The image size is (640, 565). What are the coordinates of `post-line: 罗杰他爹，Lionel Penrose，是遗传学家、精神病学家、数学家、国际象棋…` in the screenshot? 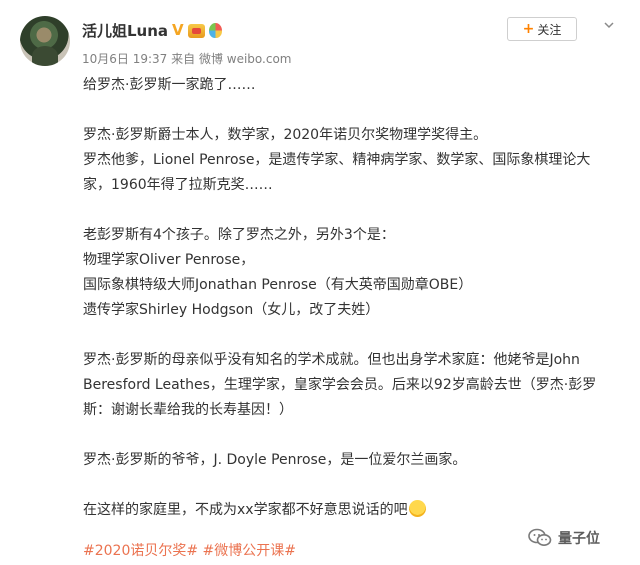 It's located at (337, 160).